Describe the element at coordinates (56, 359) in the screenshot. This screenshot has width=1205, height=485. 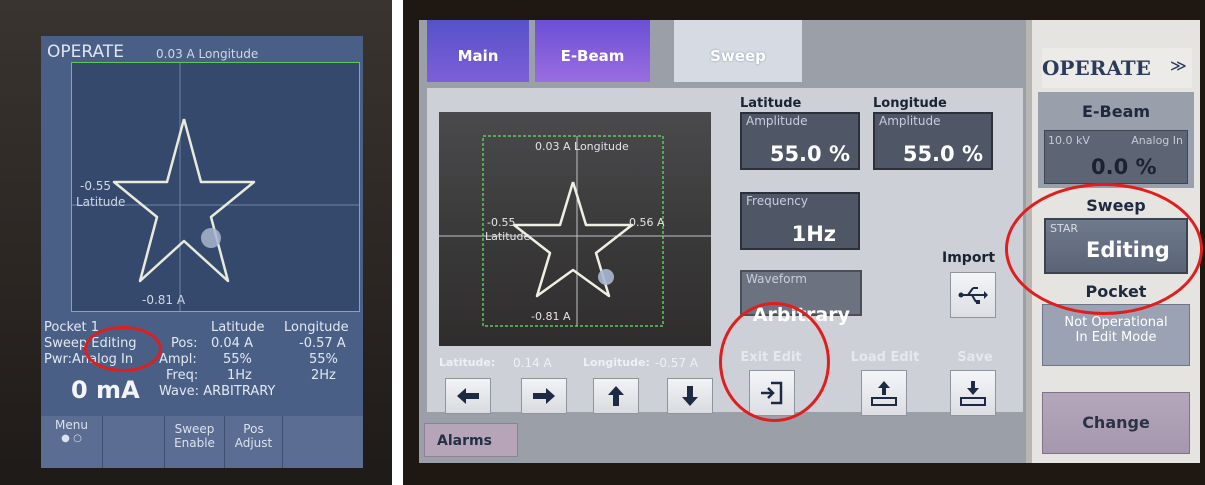
I see `left-pwr-label: Pwr` at that location.